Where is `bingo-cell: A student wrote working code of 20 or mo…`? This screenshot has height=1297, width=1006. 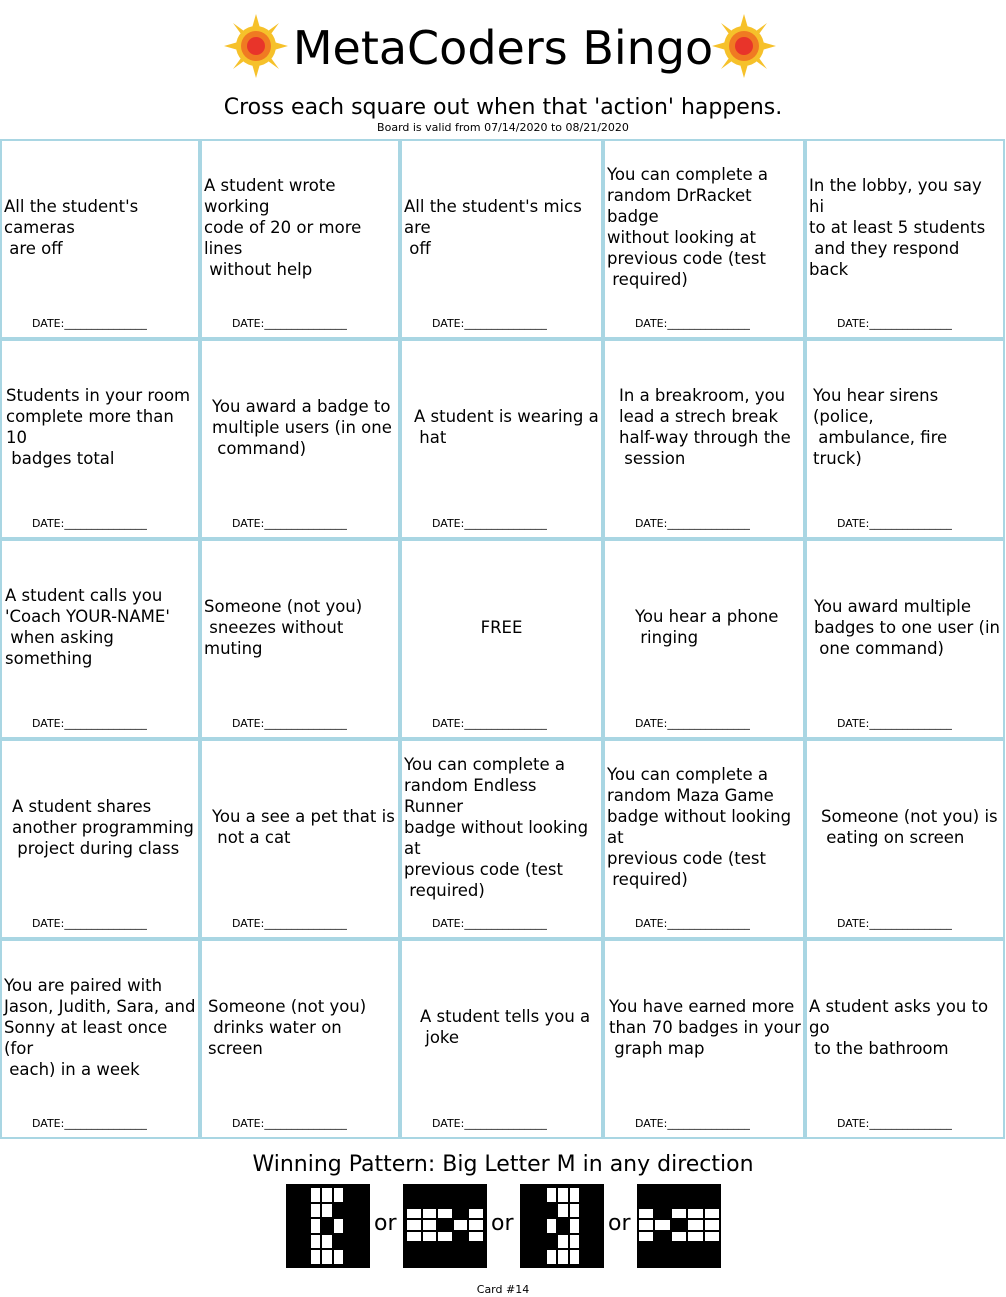
bingo-cell: A student wrote working code of 20 or mo… is located at coordinates (300, 239).